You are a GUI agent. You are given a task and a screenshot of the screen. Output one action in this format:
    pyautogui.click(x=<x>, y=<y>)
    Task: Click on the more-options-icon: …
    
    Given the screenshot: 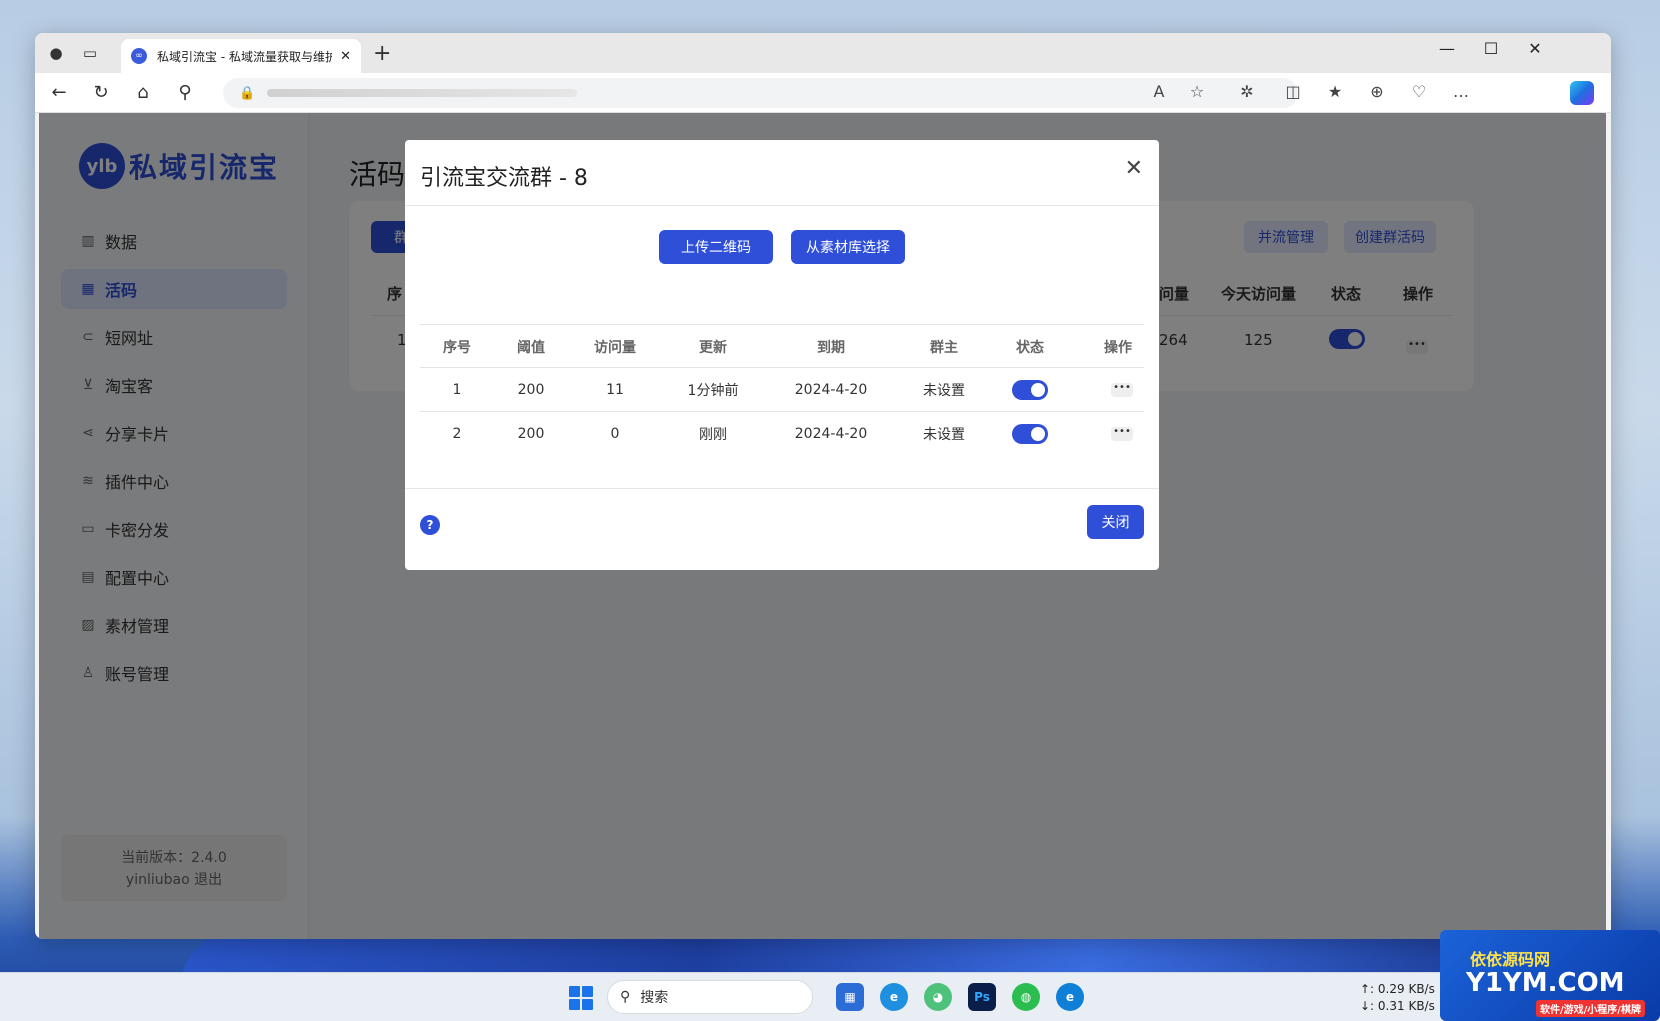 What is the action you would take?
    pyautogui.click(x=1461, y=91)
    